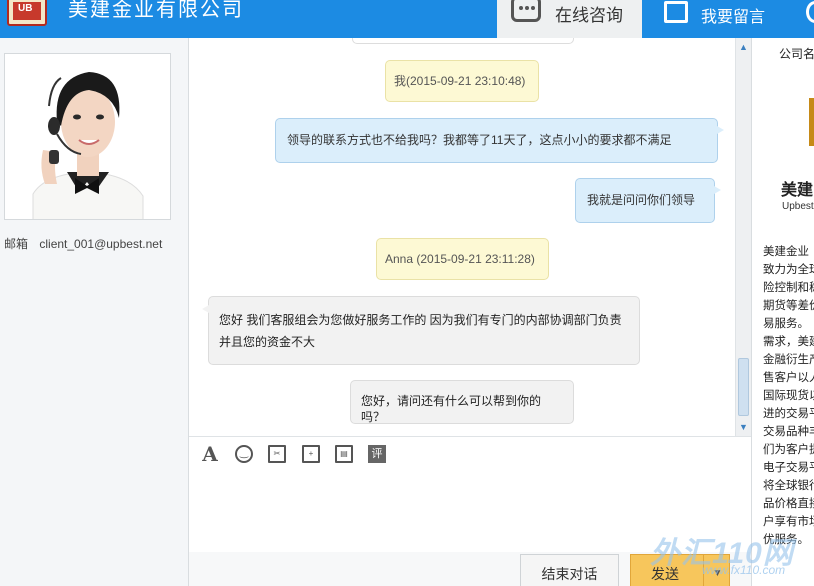  I want to click on emoji-icon: ‿, so click(244, 454).